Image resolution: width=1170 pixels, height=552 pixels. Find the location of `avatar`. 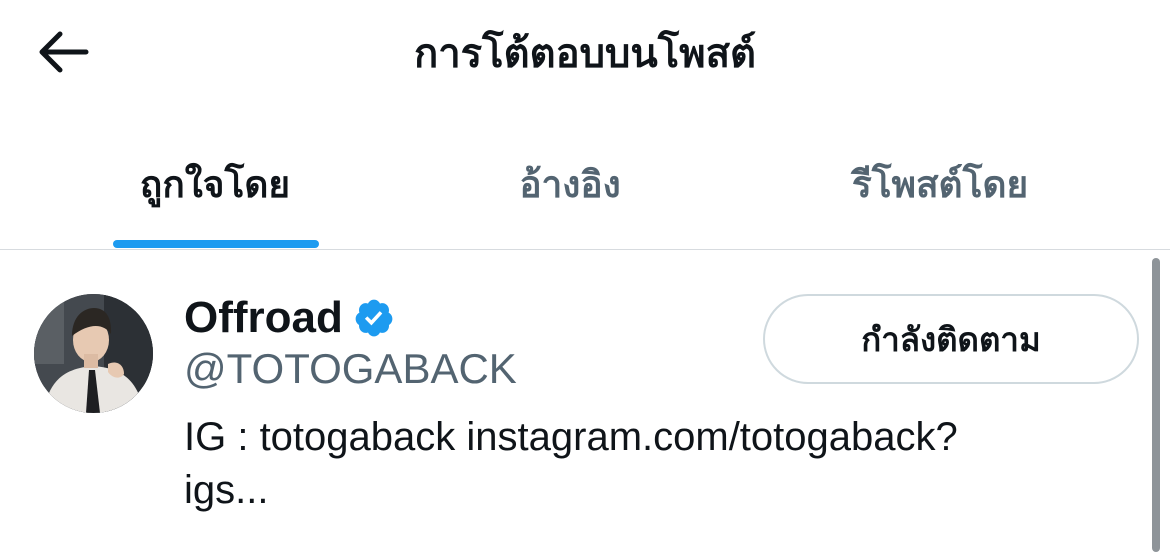

avatar is located at coordinates (93, 353).